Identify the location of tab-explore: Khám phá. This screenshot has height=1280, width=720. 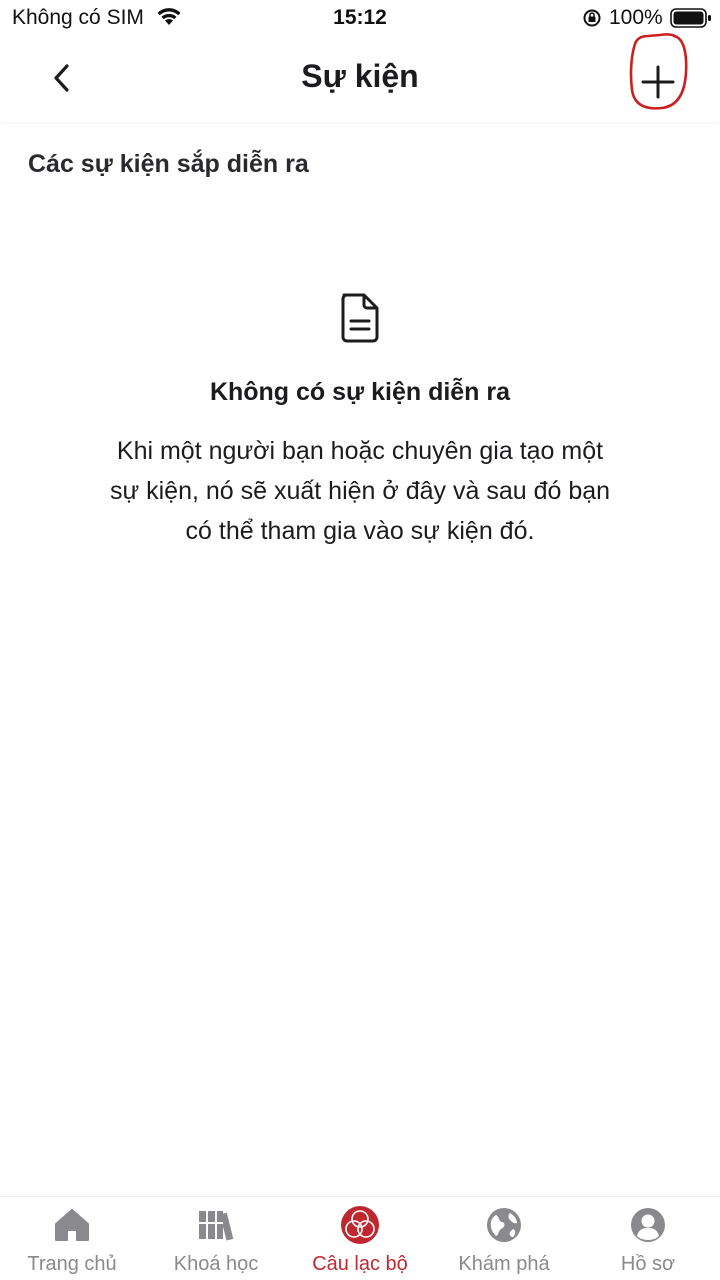
(504, 1238).